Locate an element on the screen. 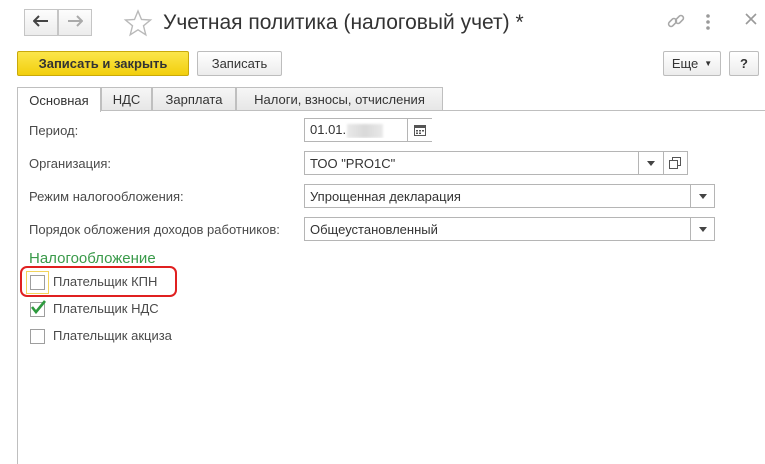 This screenshot has width=765, height=464. more-vertical-icon is located at coordinates (708, 23).